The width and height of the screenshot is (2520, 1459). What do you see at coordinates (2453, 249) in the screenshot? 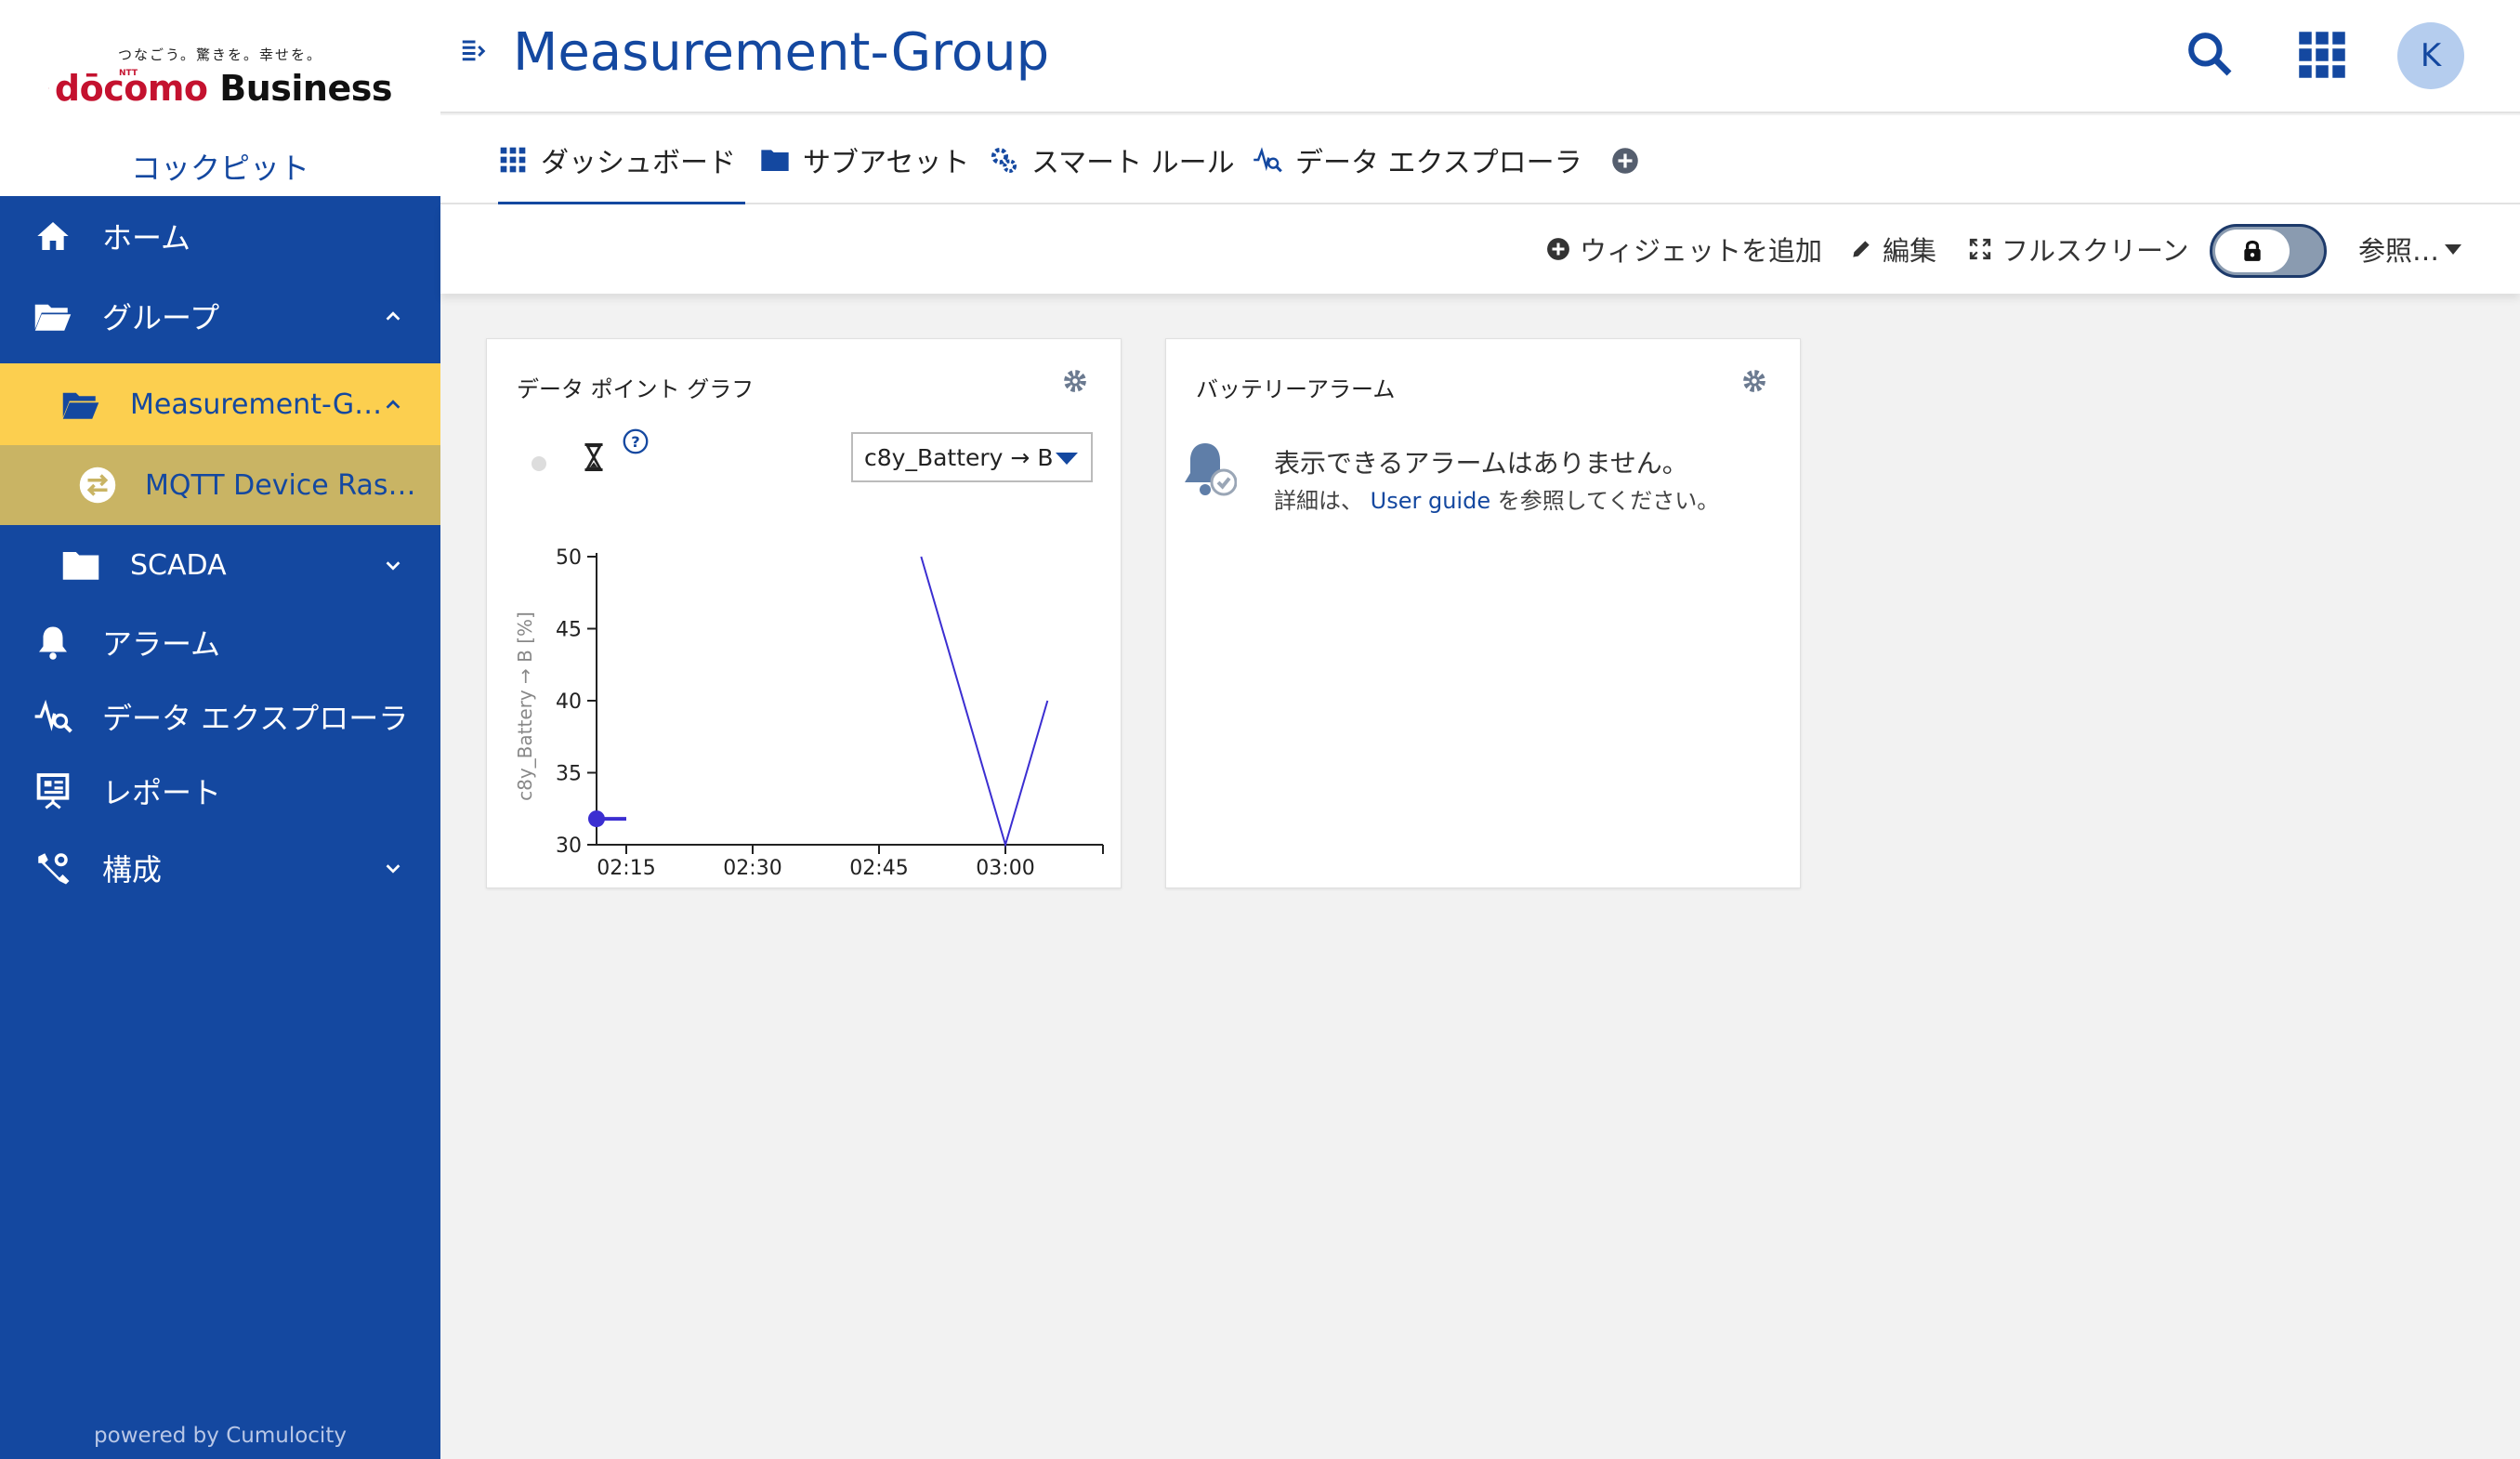
I see `caret-down-icon` at bounding box center [2453, 249].